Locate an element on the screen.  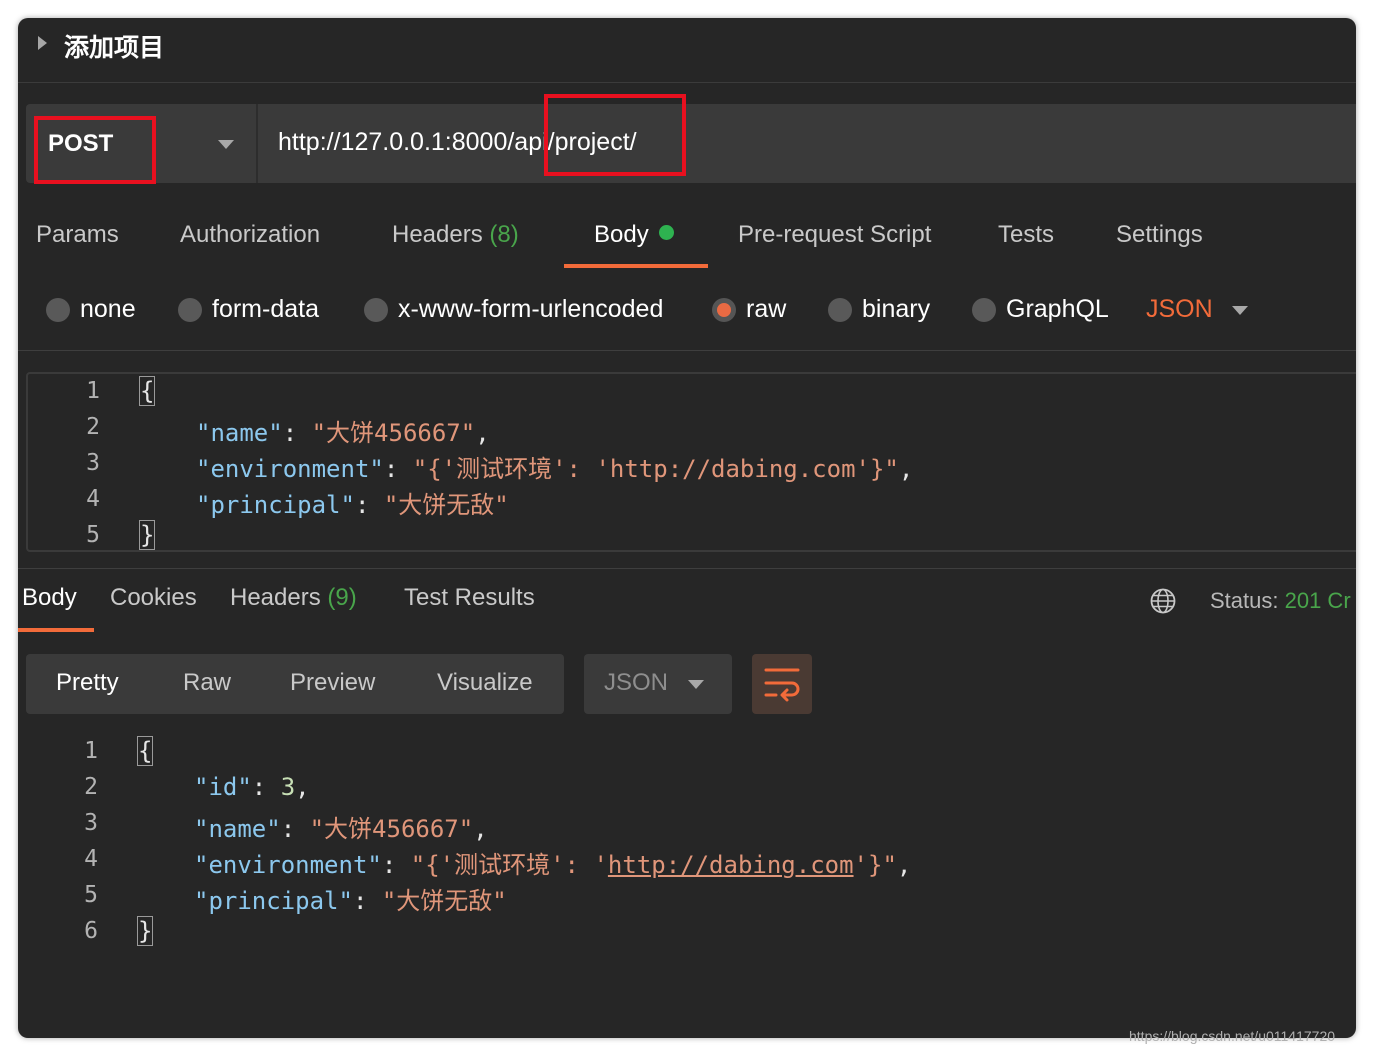
response-tab-headers: Headers (9) is located at coordinates (293, 598).